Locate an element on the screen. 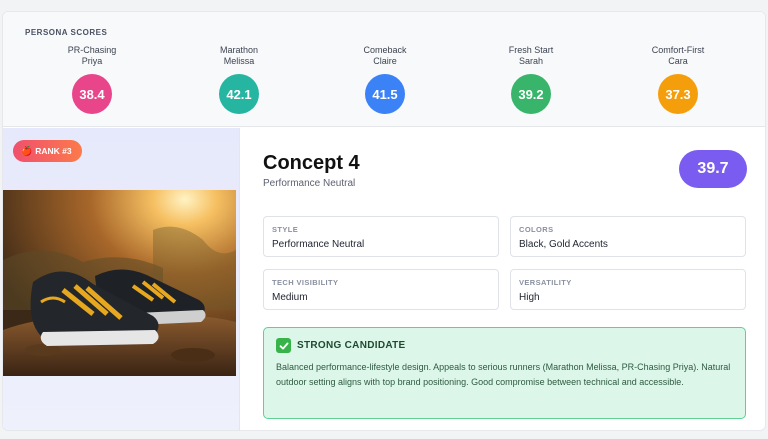 The width and height of the screenshot is (768, 439). attribute-value: Black, Gold Accents is located at coordinates (563, 244).